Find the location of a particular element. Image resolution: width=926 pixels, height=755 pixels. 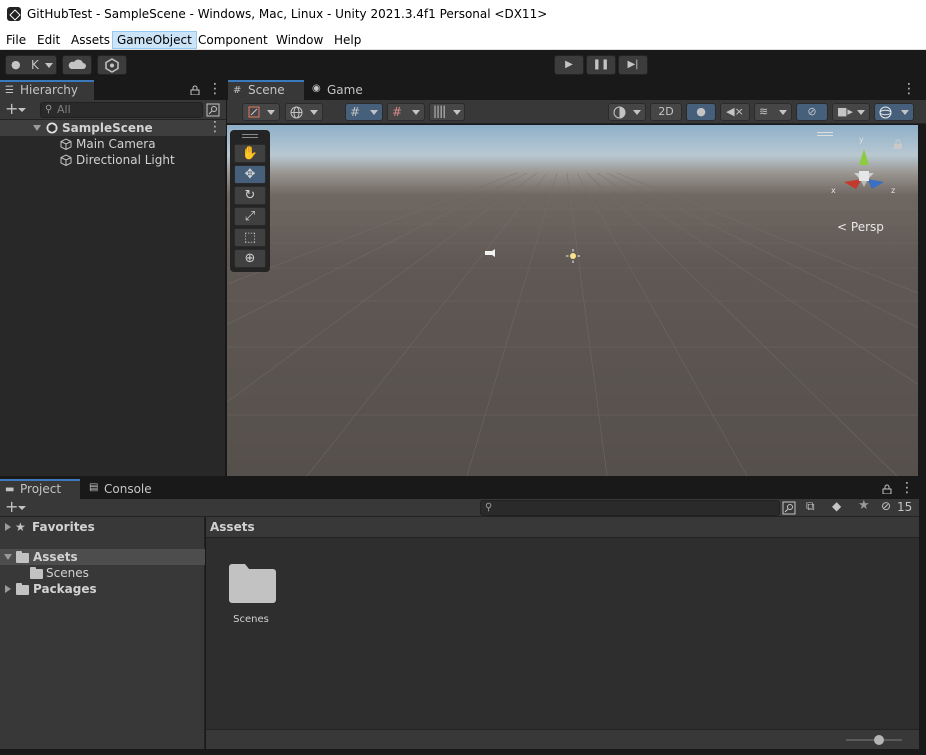

increment-snap-dropdown: # is located at coordinates (406, 112).